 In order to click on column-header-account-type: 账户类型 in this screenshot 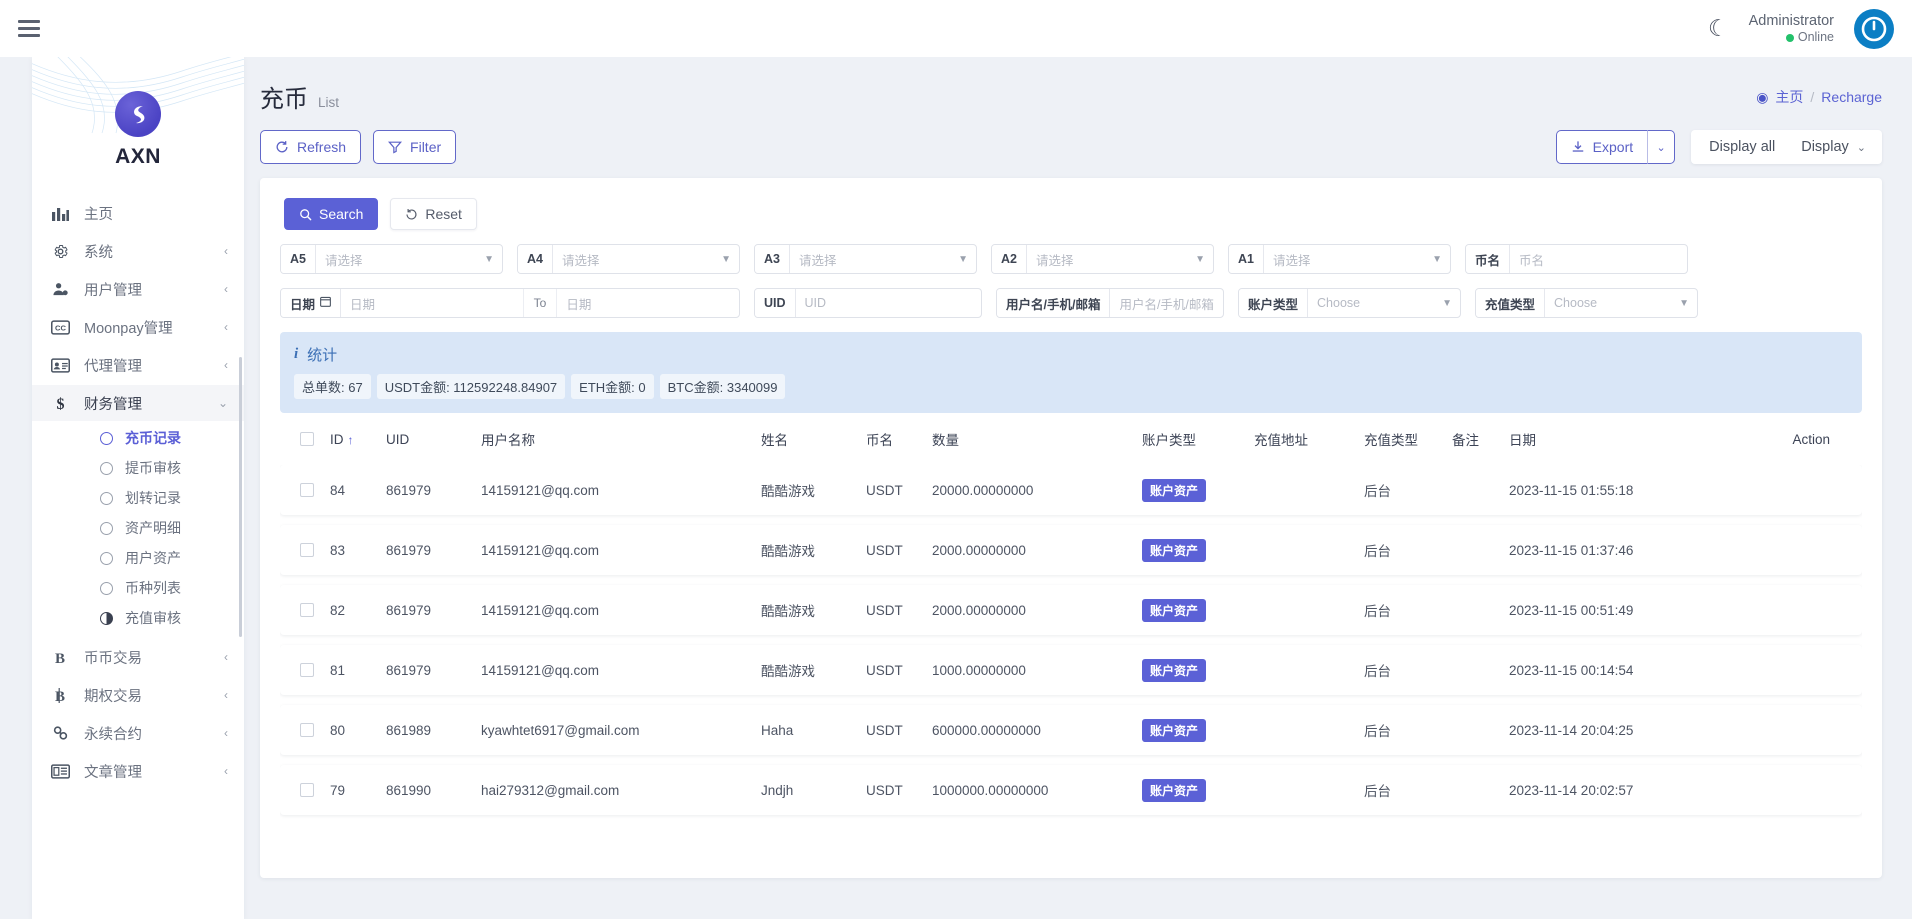, I will do `click(1198, 439)`.